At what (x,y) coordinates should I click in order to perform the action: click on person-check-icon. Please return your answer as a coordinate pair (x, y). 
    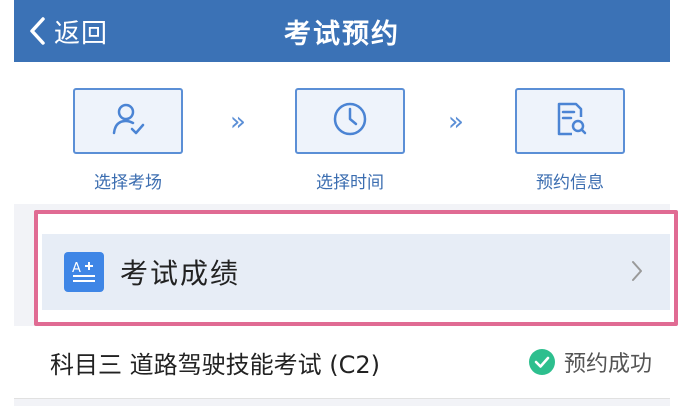
    Looking at the image, I should click on (128, 121).